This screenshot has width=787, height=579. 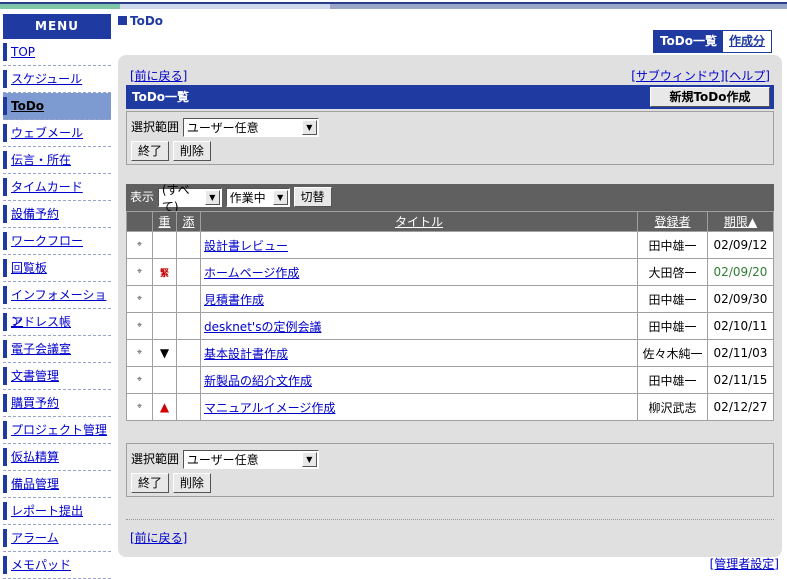 I want to click on todo-title-link: 新製品の紹介文作成, so click(x=258, y=381).